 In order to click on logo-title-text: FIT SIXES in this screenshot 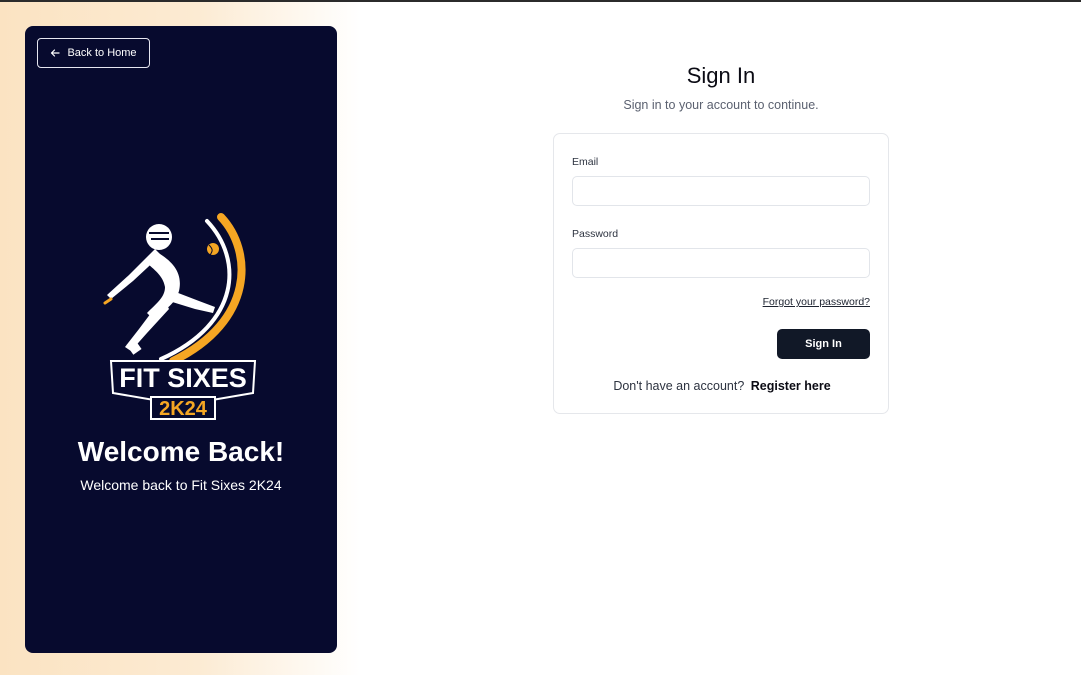, I will do `click(183, 378)`.